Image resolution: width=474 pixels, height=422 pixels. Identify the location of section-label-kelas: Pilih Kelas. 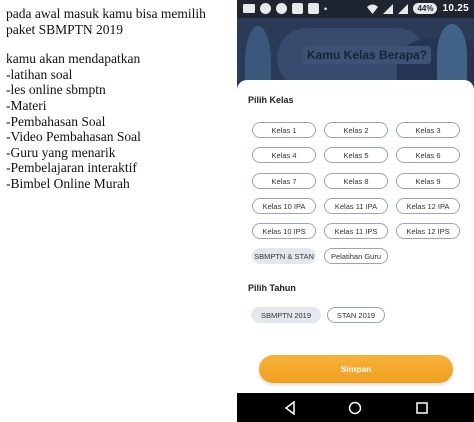
(271, 100).